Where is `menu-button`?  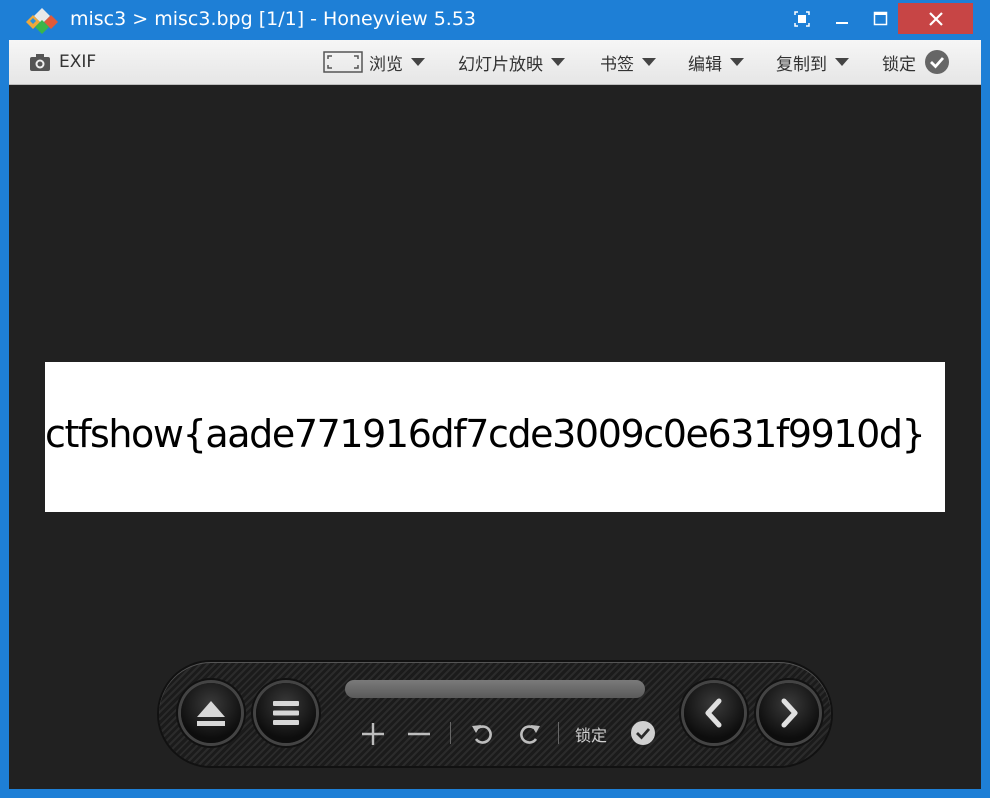 menu-button is located at coordinates (286, 713).